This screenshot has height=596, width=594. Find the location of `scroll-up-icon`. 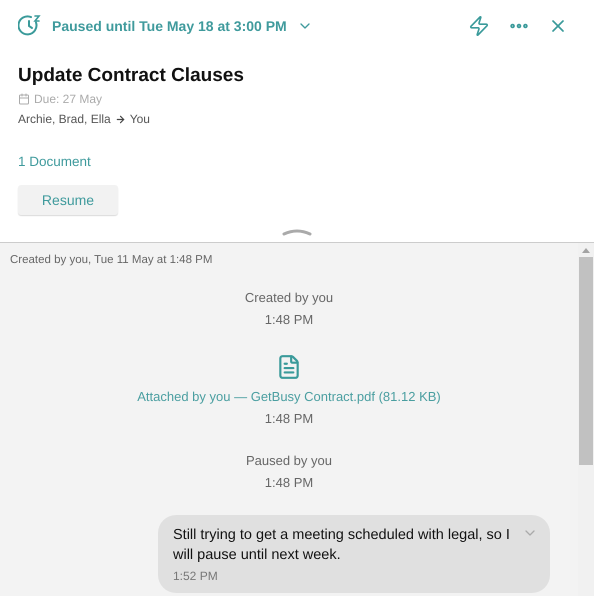

scroll-up-icon is located at coordinates (586, 250).